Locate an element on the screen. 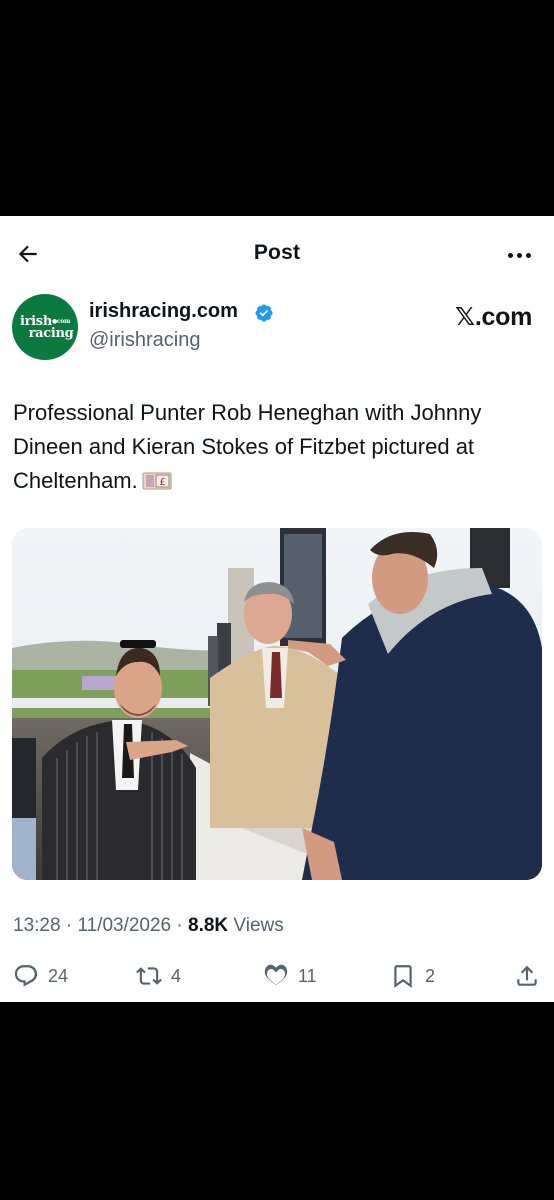 The width and height of the screenshot is (554, 1200). post-date: 11/03/2026 is located at coordinates (124, 925).